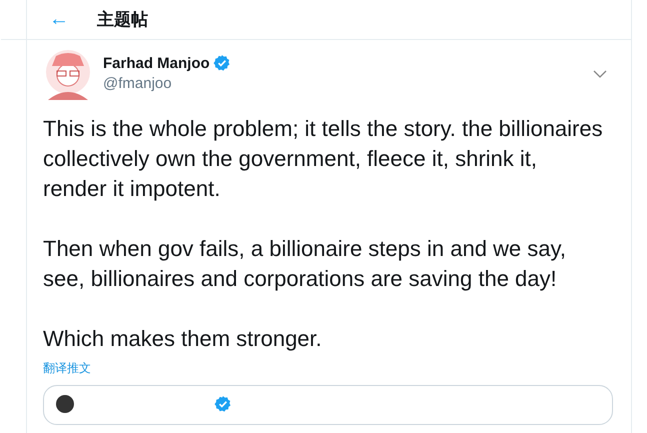 The image size is (647, 433). I want to click on author-name: Farhad Manjoo, so click(156, 63).